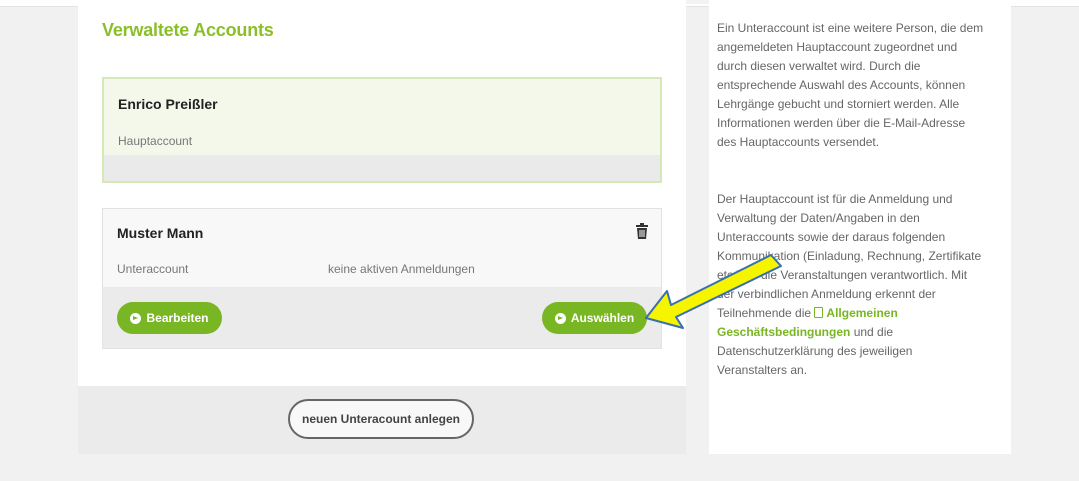  What do you see at coordinates (177, 318) in the screenshot?
I see `edit-button-label: Bearbeiten` at bounding box center [177, 318].